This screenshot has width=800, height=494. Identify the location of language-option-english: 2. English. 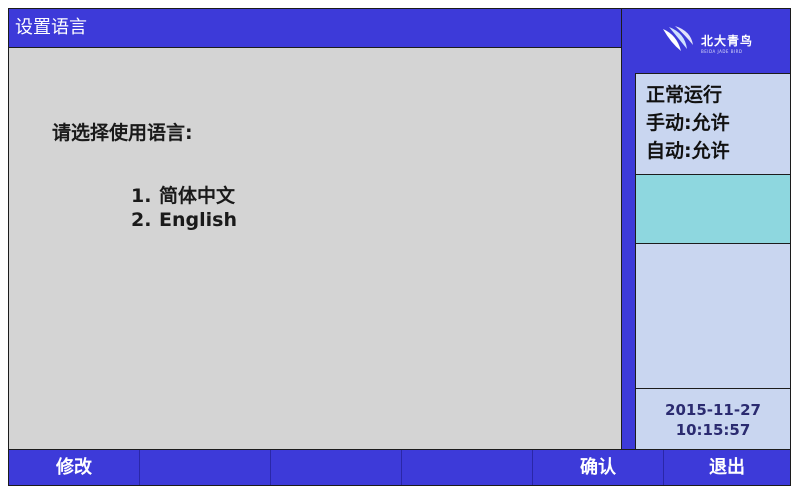
(184, 220).